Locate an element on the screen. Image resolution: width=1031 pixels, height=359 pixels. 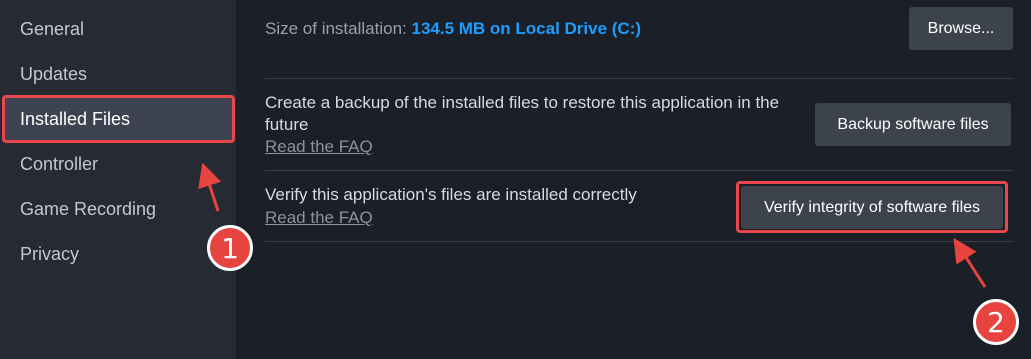
sidebar-item-label: Privacy is located at coordinates (50, 254).